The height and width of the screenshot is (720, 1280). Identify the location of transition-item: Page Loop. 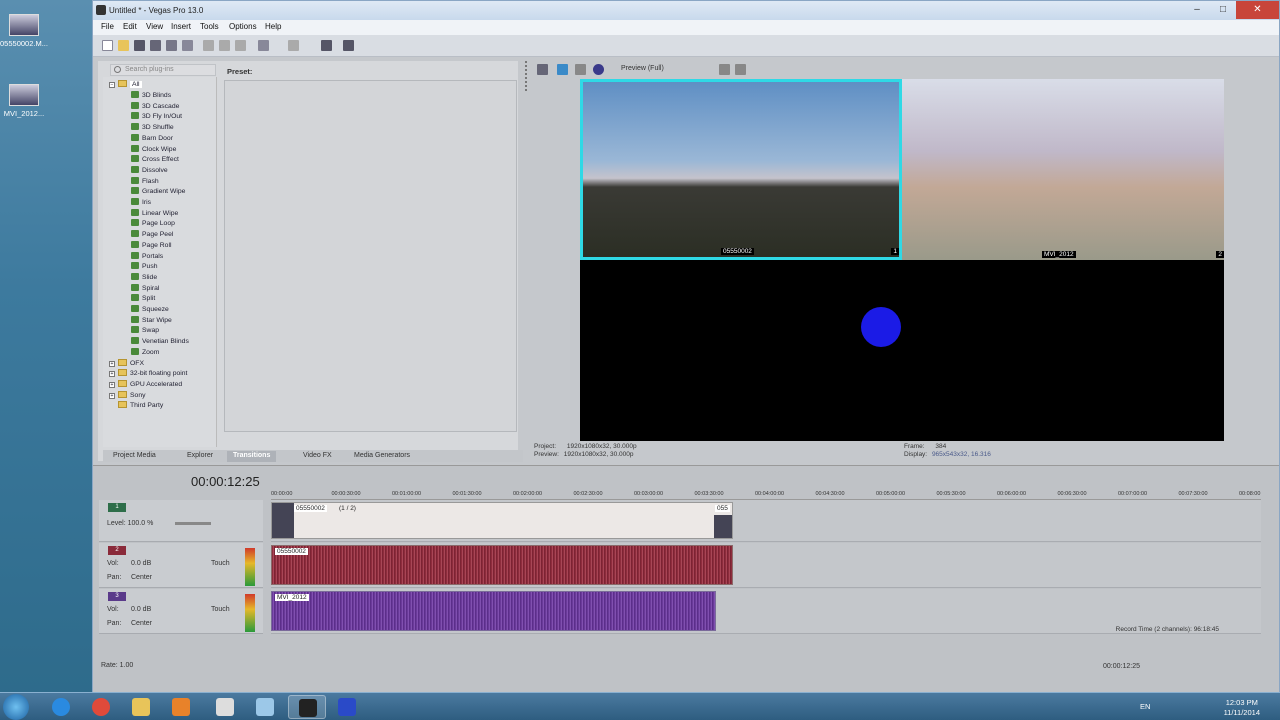
(153, 224).